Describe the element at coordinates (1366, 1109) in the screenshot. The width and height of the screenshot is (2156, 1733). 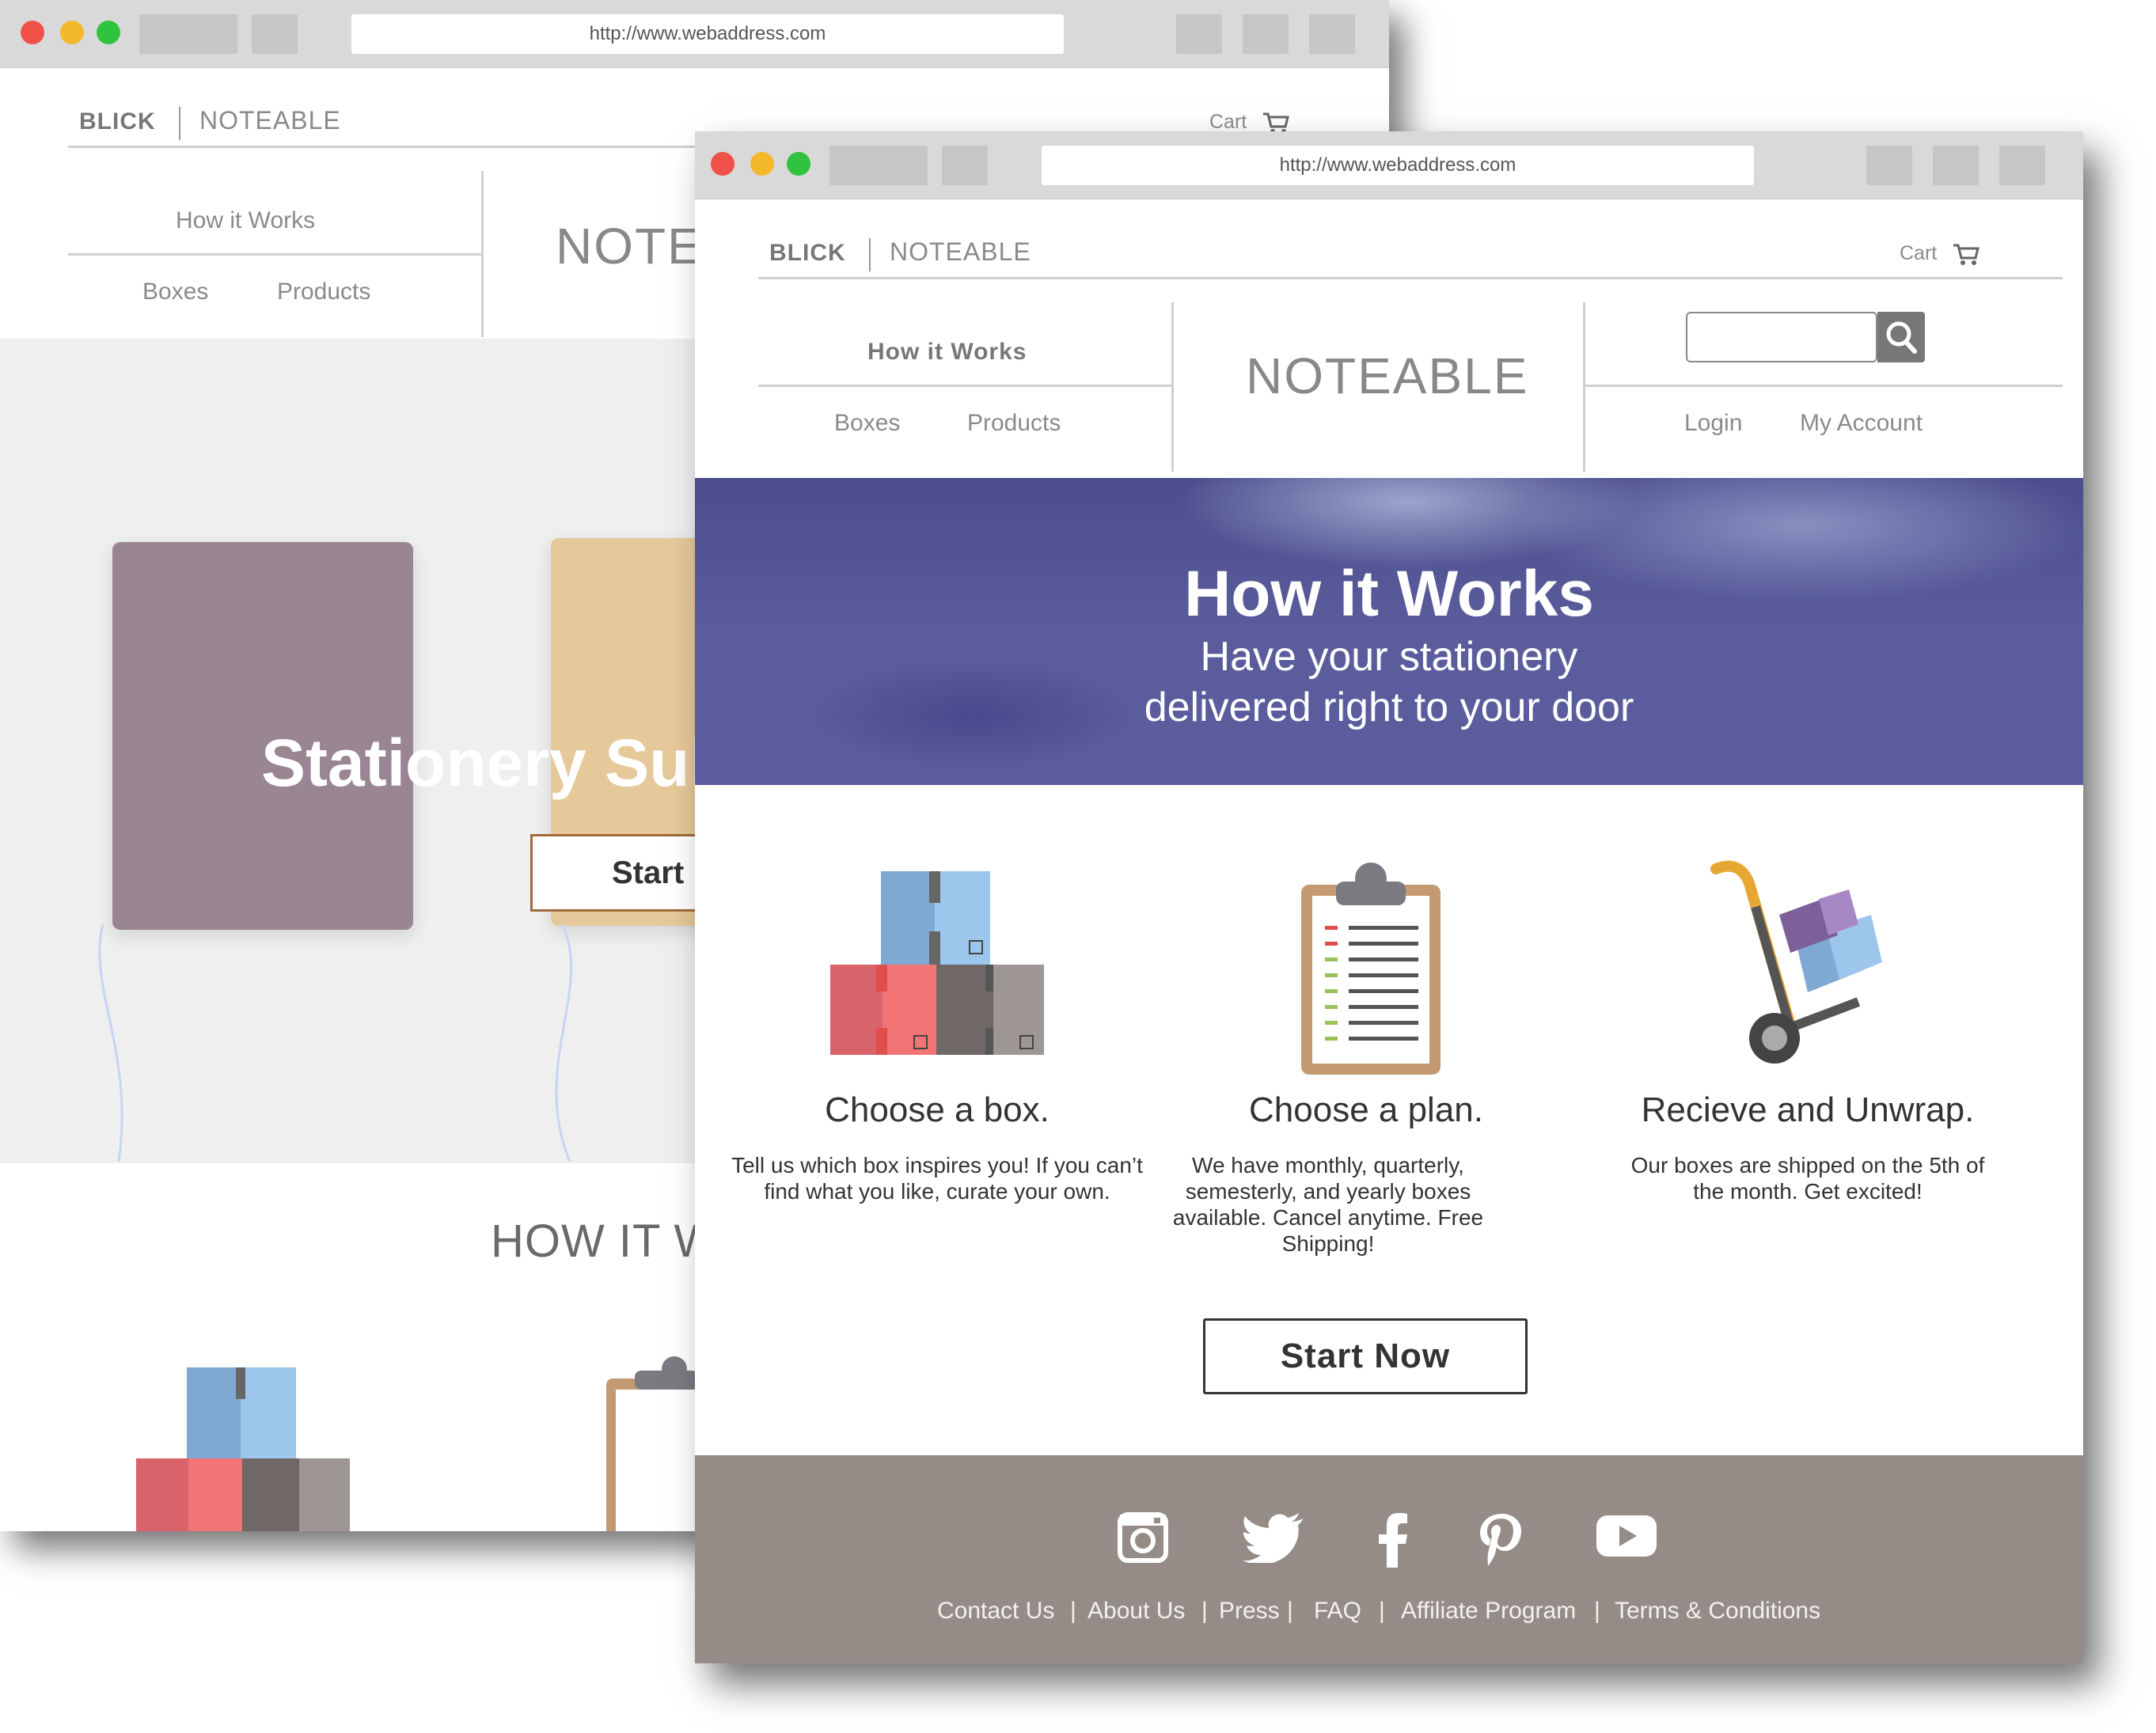
I see `step-2-title: Choose a plan.` at that location.